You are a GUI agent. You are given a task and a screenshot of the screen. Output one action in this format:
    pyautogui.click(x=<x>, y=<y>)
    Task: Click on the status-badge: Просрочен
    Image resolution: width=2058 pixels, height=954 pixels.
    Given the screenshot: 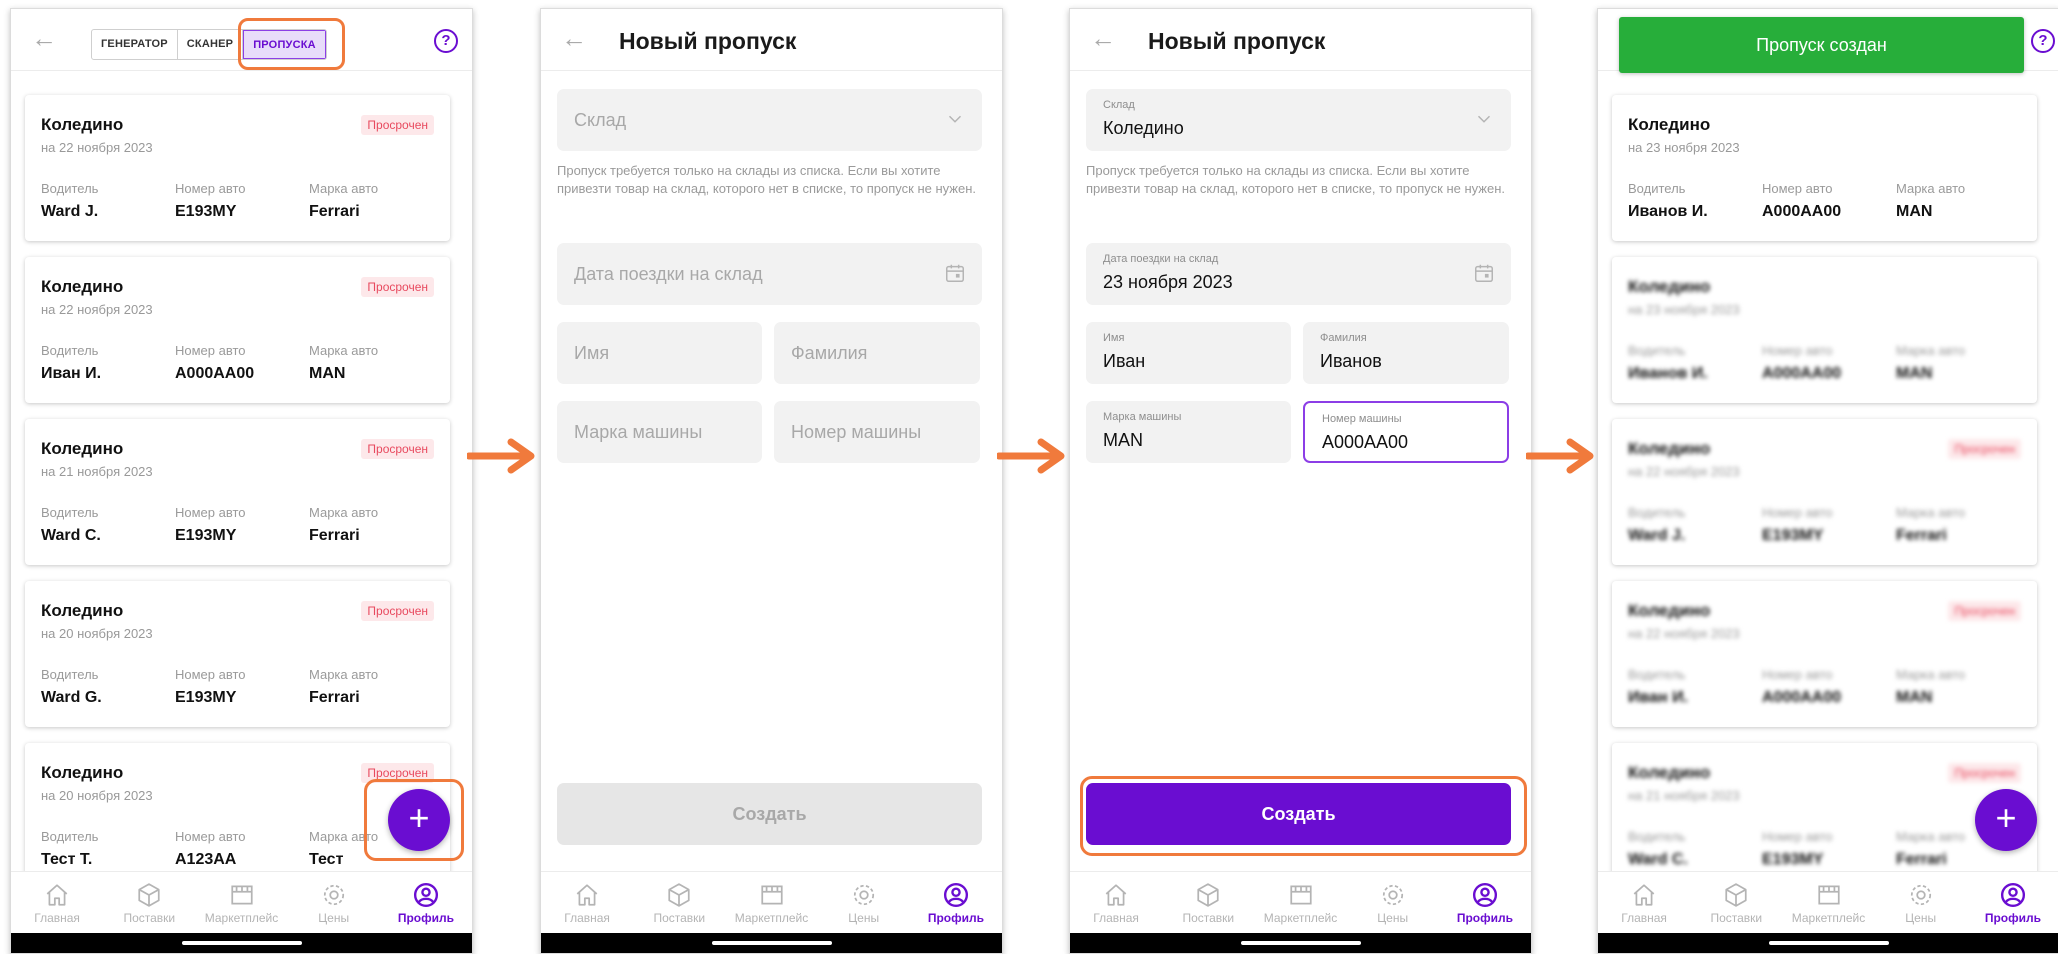 What is the action you would take?
    pyautogui.click(x=1984, y=449)
    